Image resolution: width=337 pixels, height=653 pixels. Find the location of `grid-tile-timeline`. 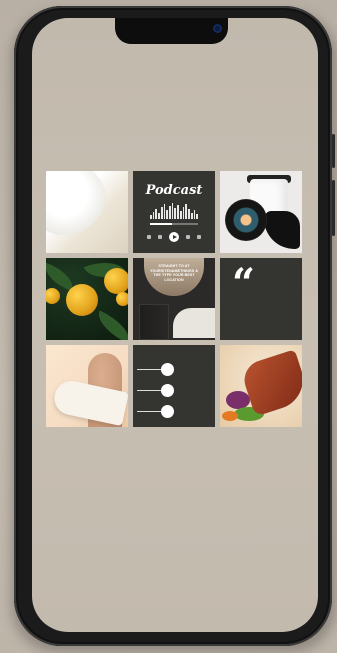

grid-tile-timeline is located at coordinates (174, 386).